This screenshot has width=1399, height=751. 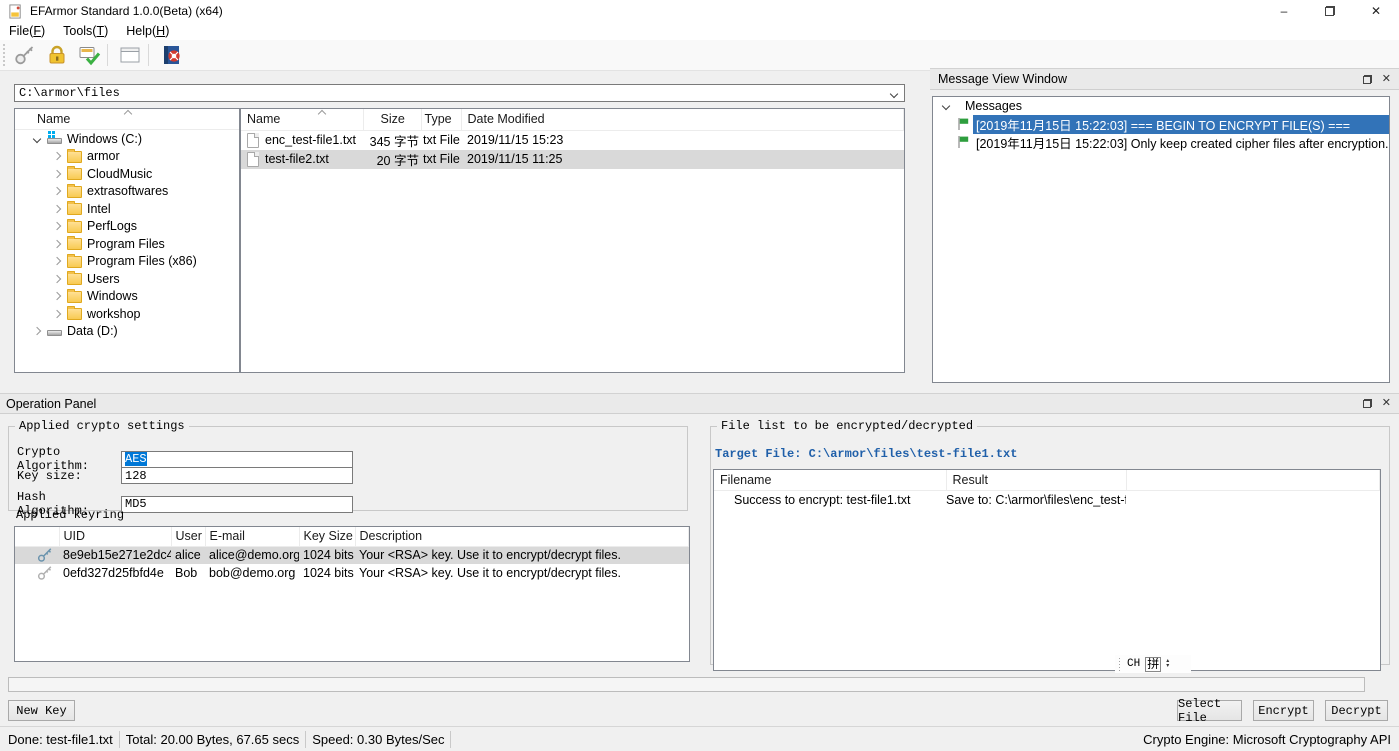 What do you see at coordinates (171, 55) in the screenshot?
I see `help-tool-button` at bounding box center [171, 55].